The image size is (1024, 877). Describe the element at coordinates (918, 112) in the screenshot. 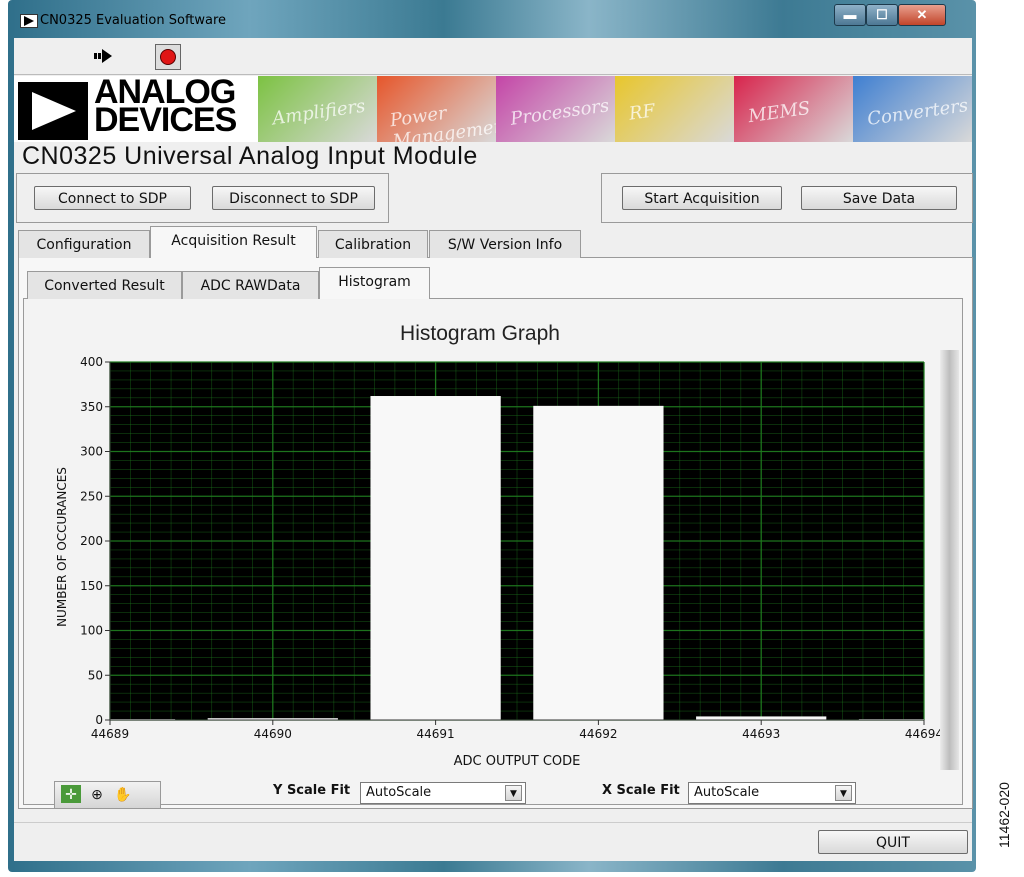

I see `strip-panel-text: Converters` at that location.